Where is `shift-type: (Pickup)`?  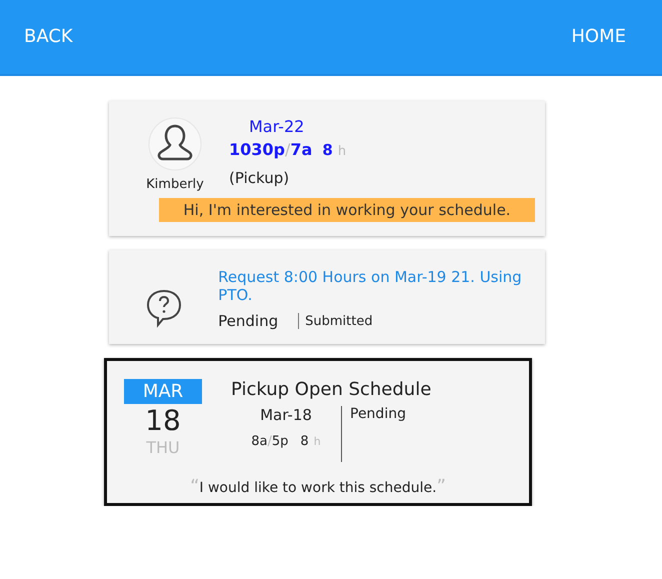
shift-type: (Pickup) is located at coordinates (259, 178).